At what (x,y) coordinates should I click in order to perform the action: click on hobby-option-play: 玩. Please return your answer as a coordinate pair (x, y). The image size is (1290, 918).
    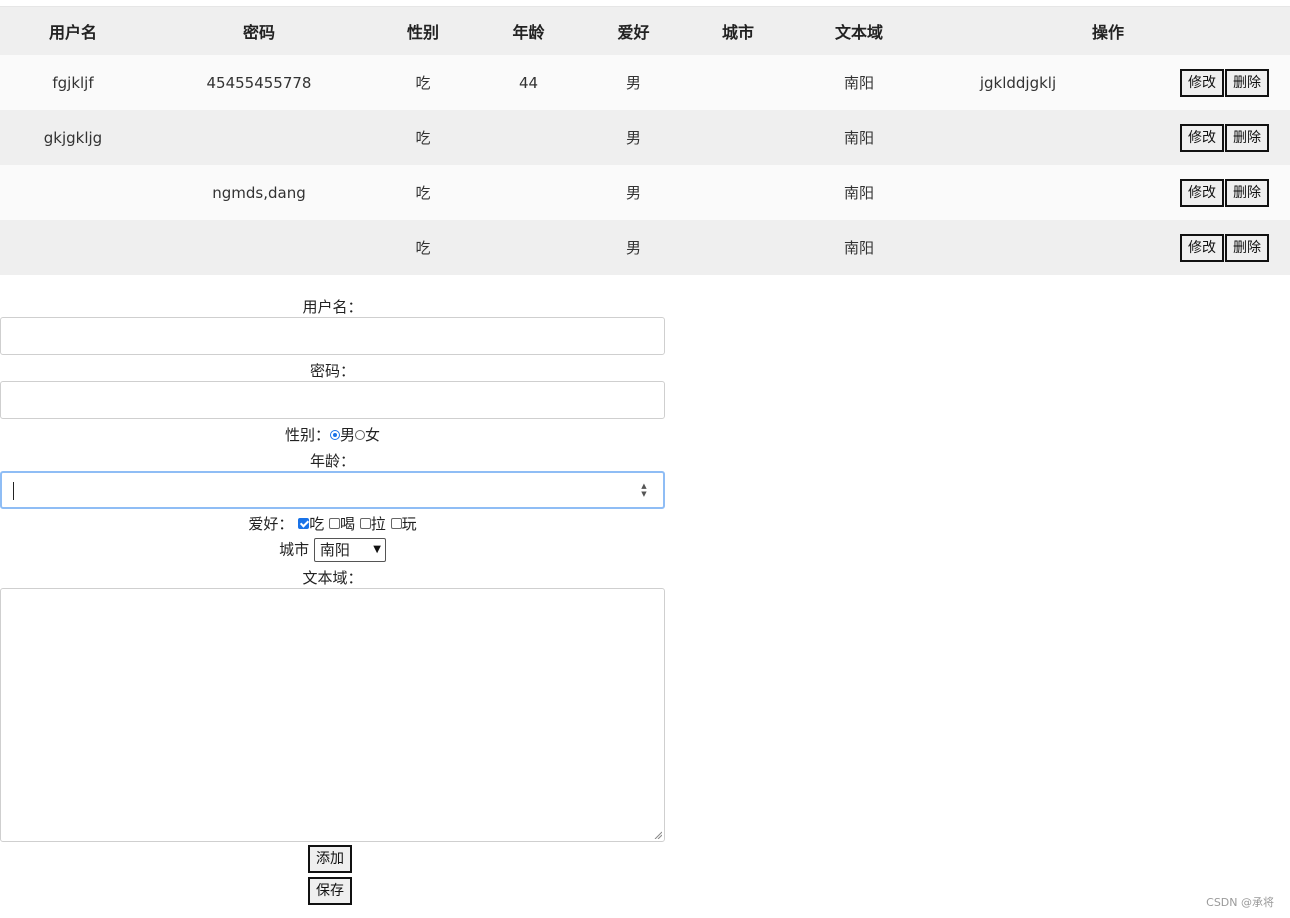
    Looking at the image, I should click on (409, 524).